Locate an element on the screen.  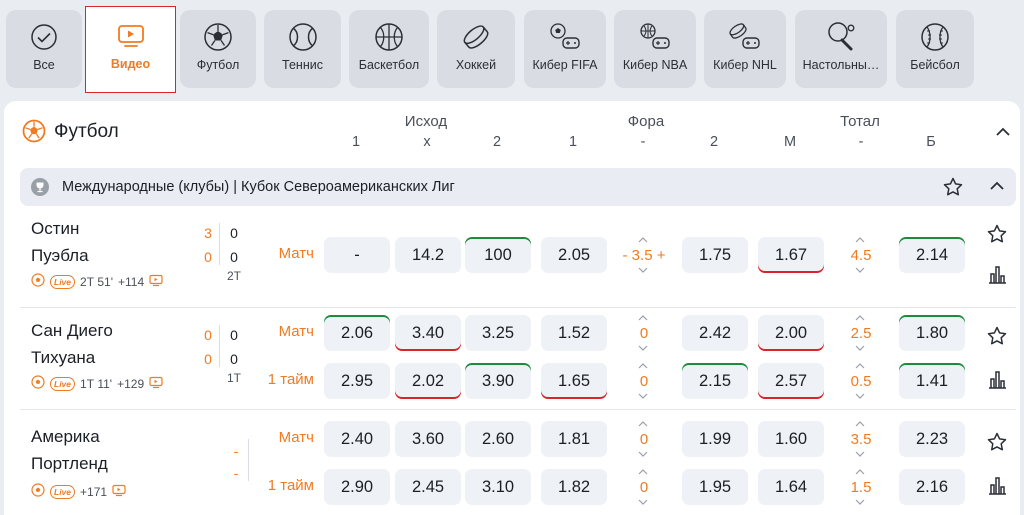
gamepad-hockey-icon is located at coordinates (745, 37).